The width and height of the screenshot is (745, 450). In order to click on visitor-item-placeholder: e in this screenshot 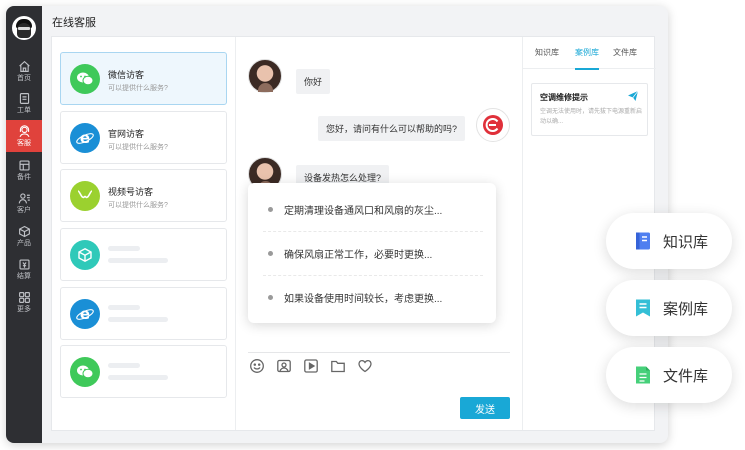, I will do `click(143, 313)`.